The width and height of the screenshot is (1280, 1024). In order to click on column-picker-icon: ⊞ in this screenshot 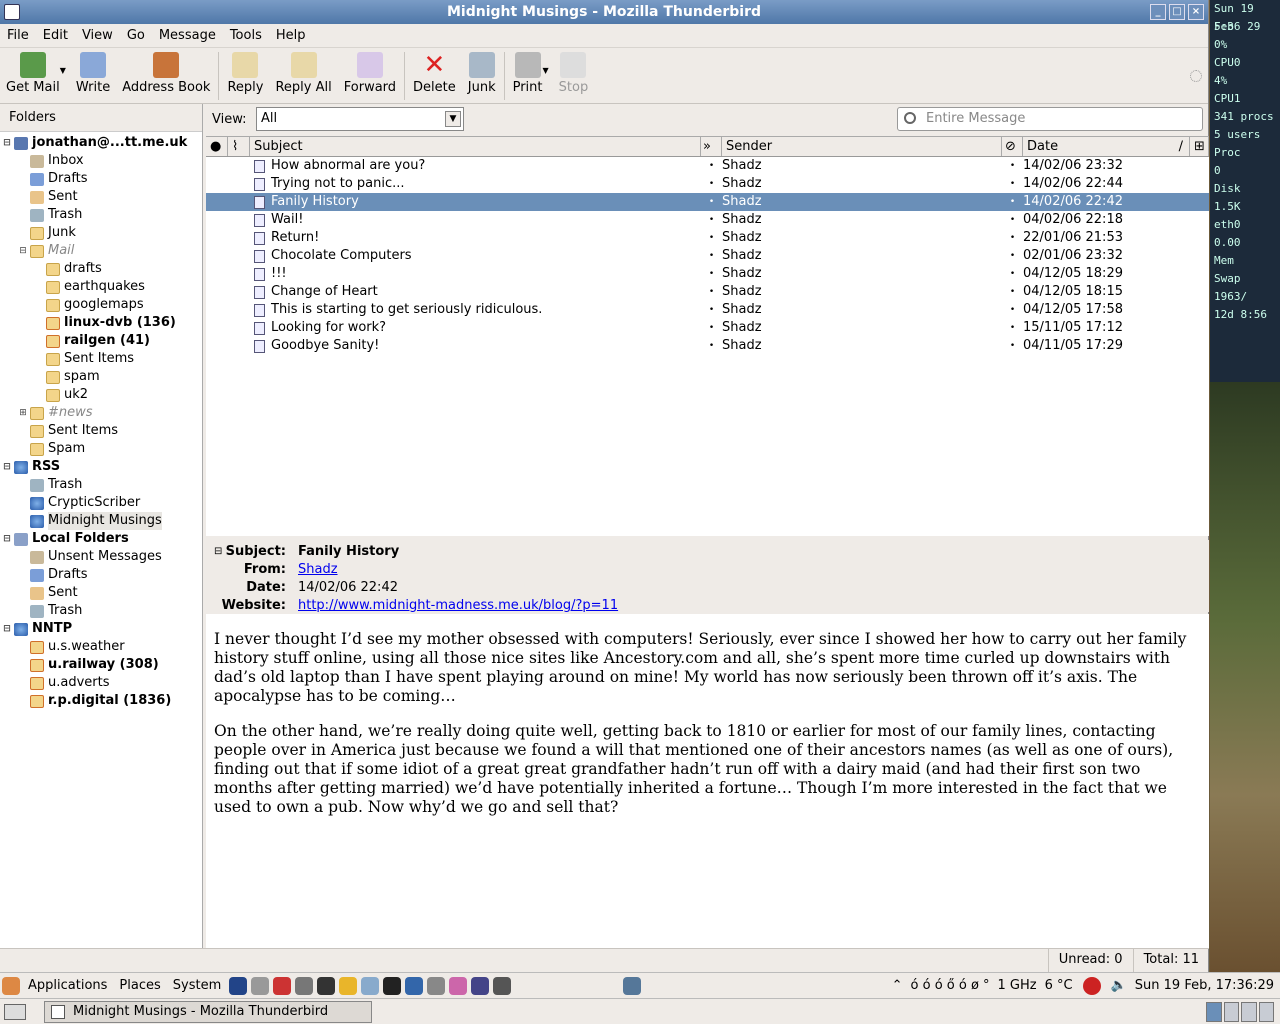, I will do `click(1199, 146)`.